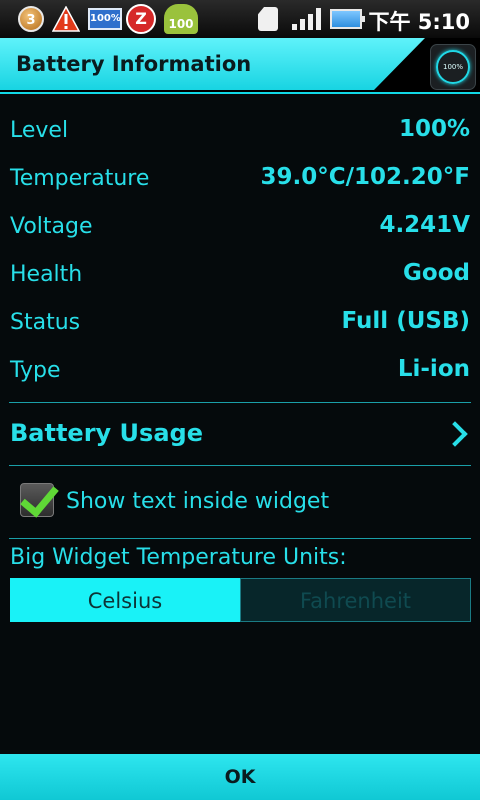 The image size is (480, 800). What do you see at coordinates (240, 134) in the screenshot?
I see `info-row-level: Level 100%` at bounding box center [240, 134].